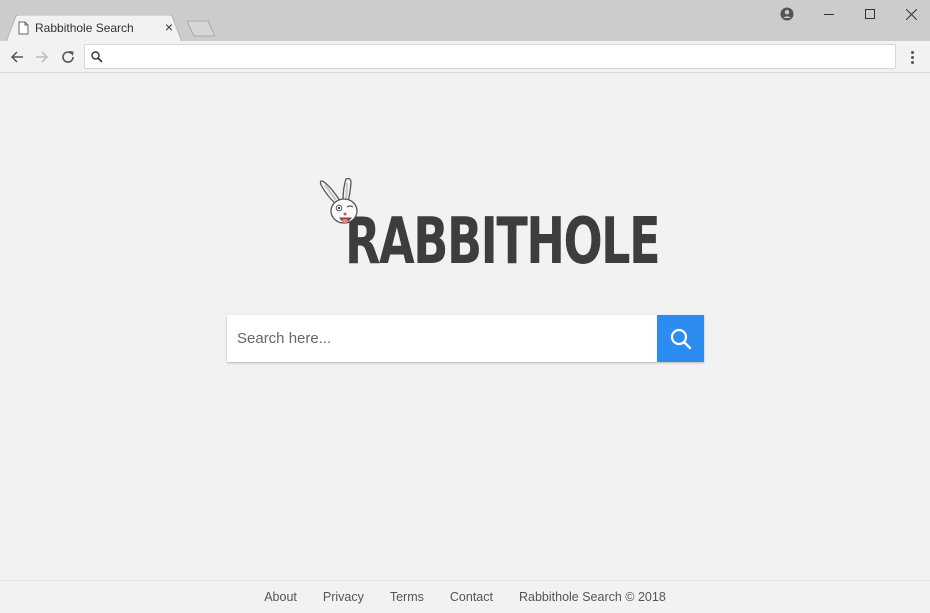  What do you see at coordinates (465, 21) in the screenshot?
I see `browser-titlebar: Rabbithole Search ×` at bounding box center [465, 21].